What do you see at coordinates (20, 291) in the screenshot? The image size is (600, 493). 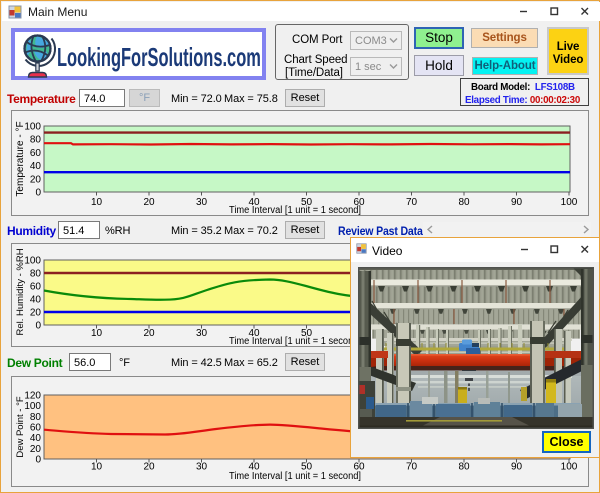 I see `svg-text: Rel. Humidity - %RH` at bounding box center [20, 291].